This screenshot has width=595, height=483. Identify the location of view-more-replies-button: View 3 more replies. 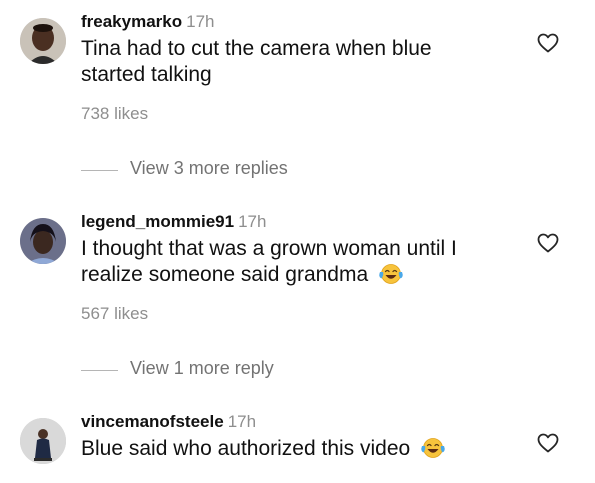
(211, 170).